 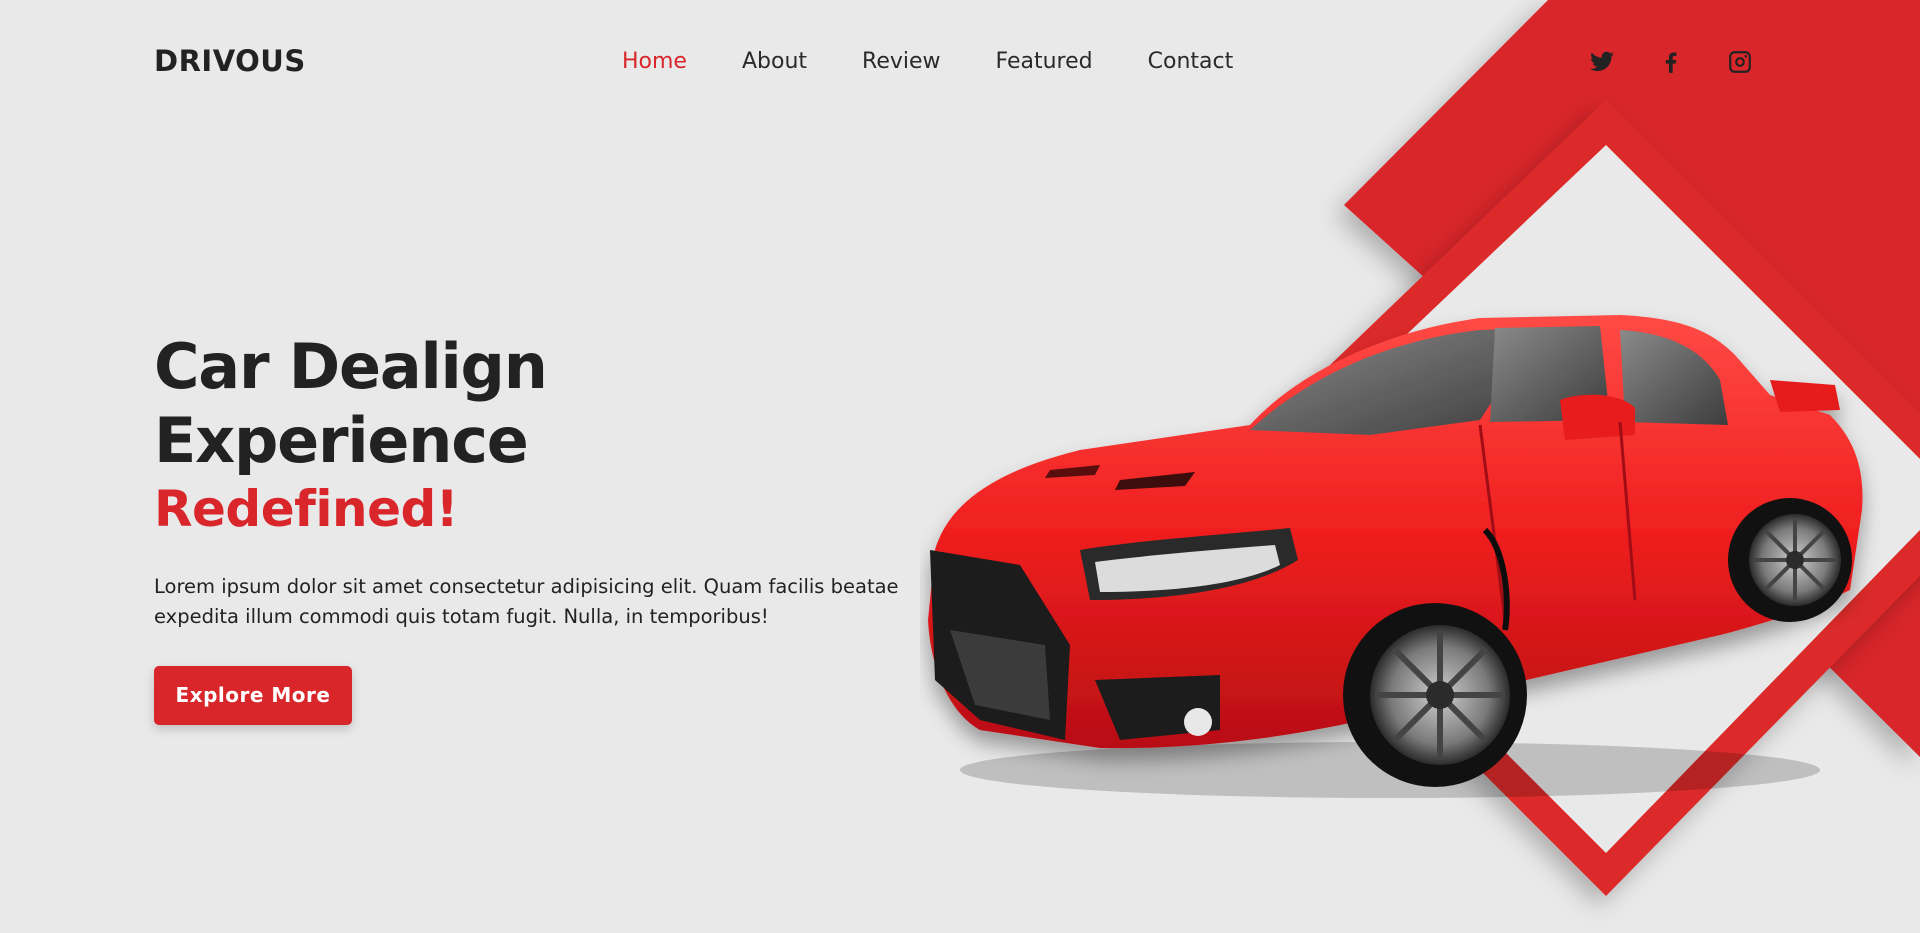 What do you see at coordinates (901, 61) in the screenshot?
I see `nav-review: Review` at bounding box center [901, 61].